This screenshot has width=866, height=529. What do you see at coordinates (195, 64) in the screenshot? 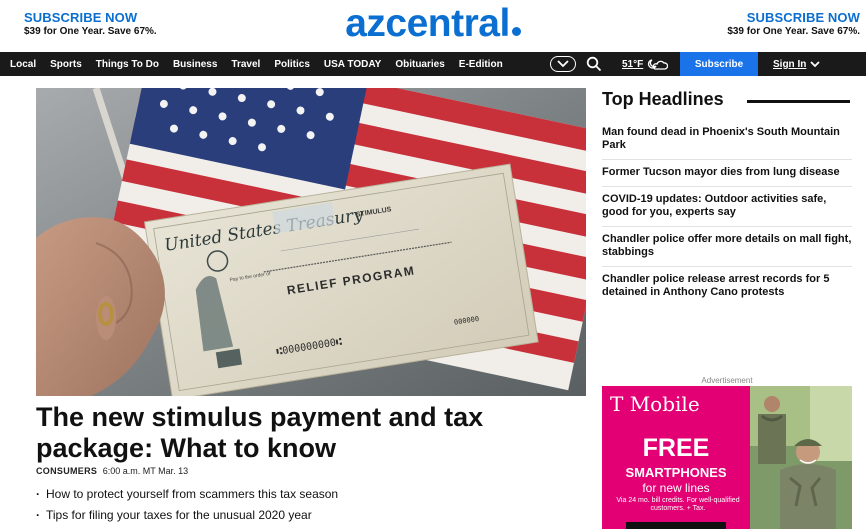
I see `nav-item-business: Business` at bounding box center [195, 64].